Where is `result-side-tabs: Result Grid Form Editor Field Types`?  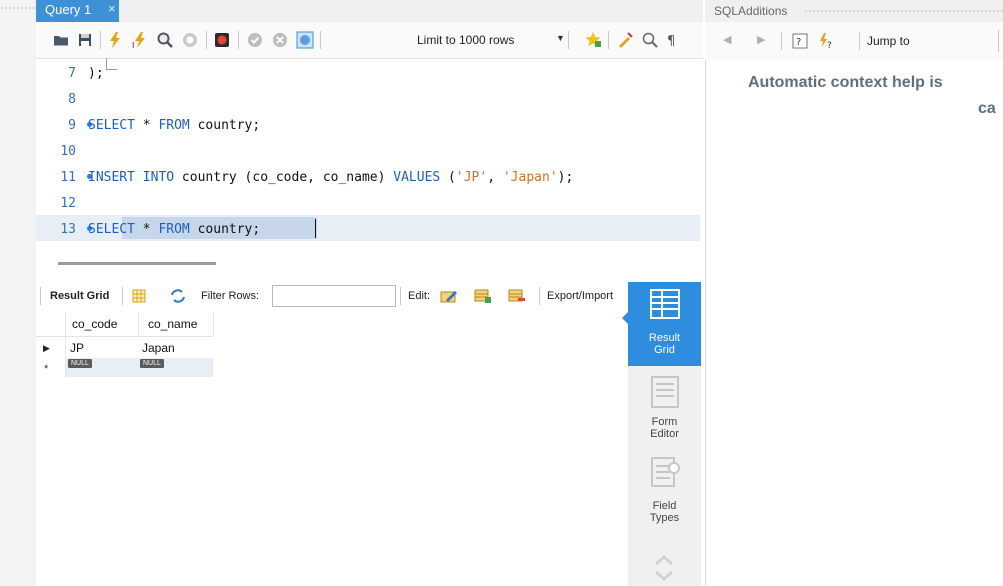
result-side-tabs: Result Grid Form Editor Field Types is located at coordinates (661, 434).